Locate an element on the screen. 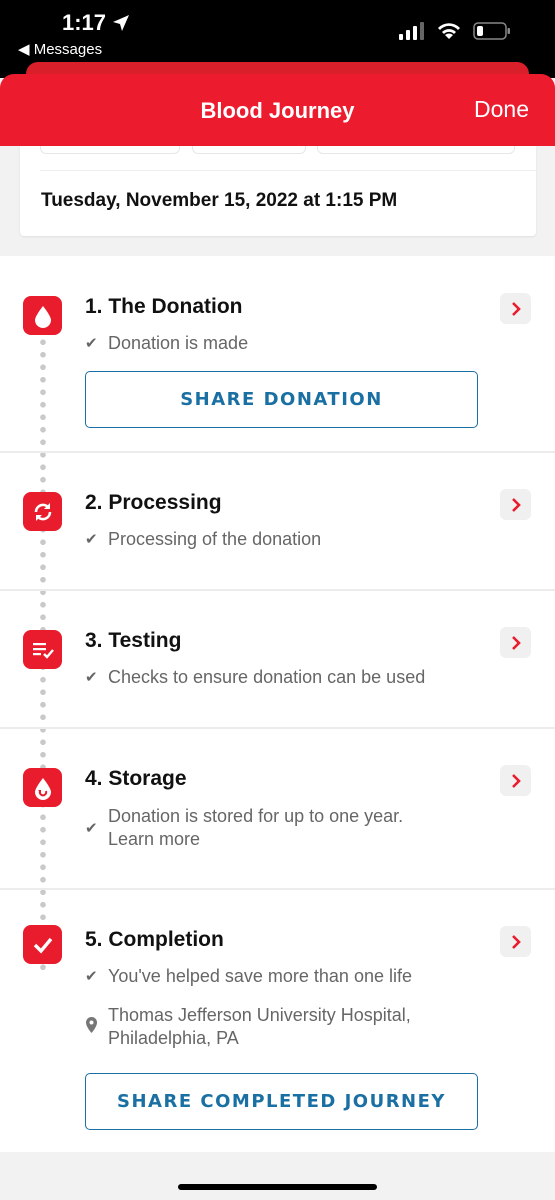 This screenshot has width=555, height=1200. learn-more-link: Learn more is located at coordinates (154, 839).